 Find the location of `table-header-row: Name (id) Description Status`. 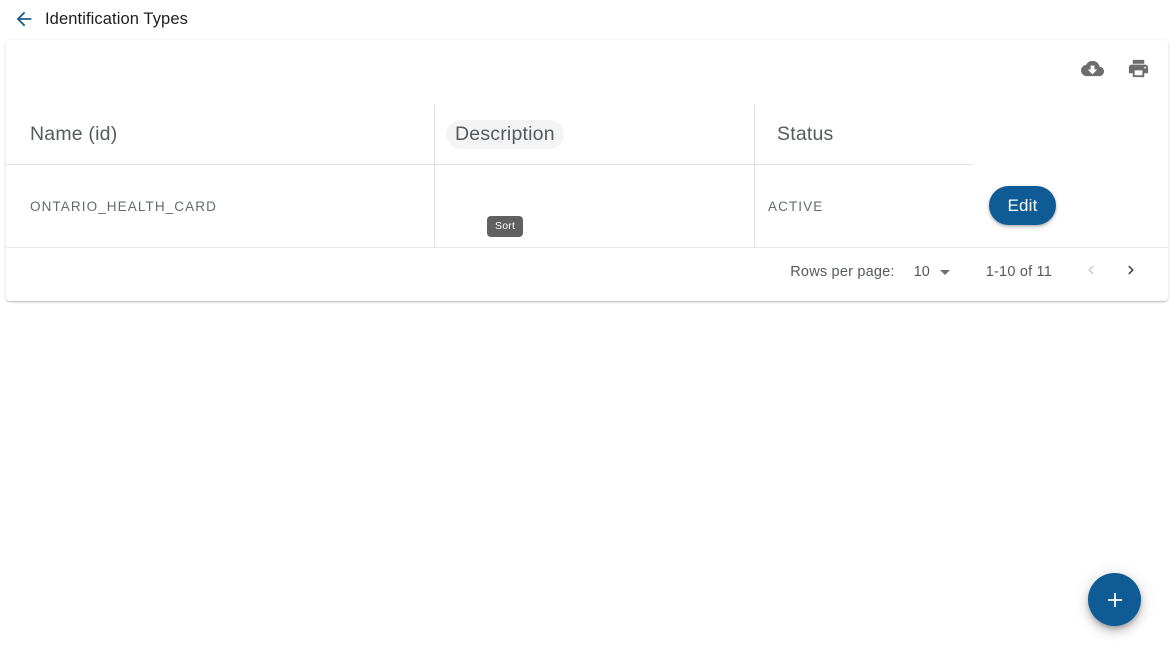

table-header-row: Name (id) Description Status is located at coordinates (587, 135).